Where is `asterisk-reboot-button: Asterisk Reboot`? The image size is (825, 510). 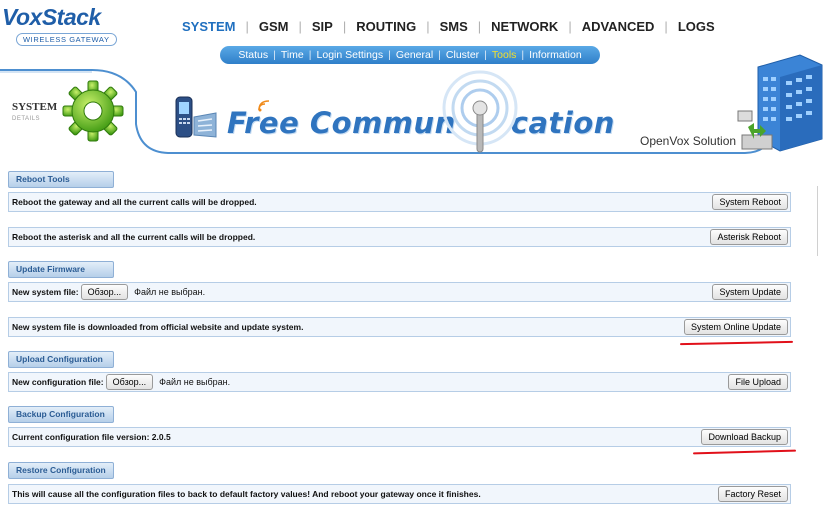 asterisk-reboot-button: Asterisk Reboot is located at coordinates (749, 237).